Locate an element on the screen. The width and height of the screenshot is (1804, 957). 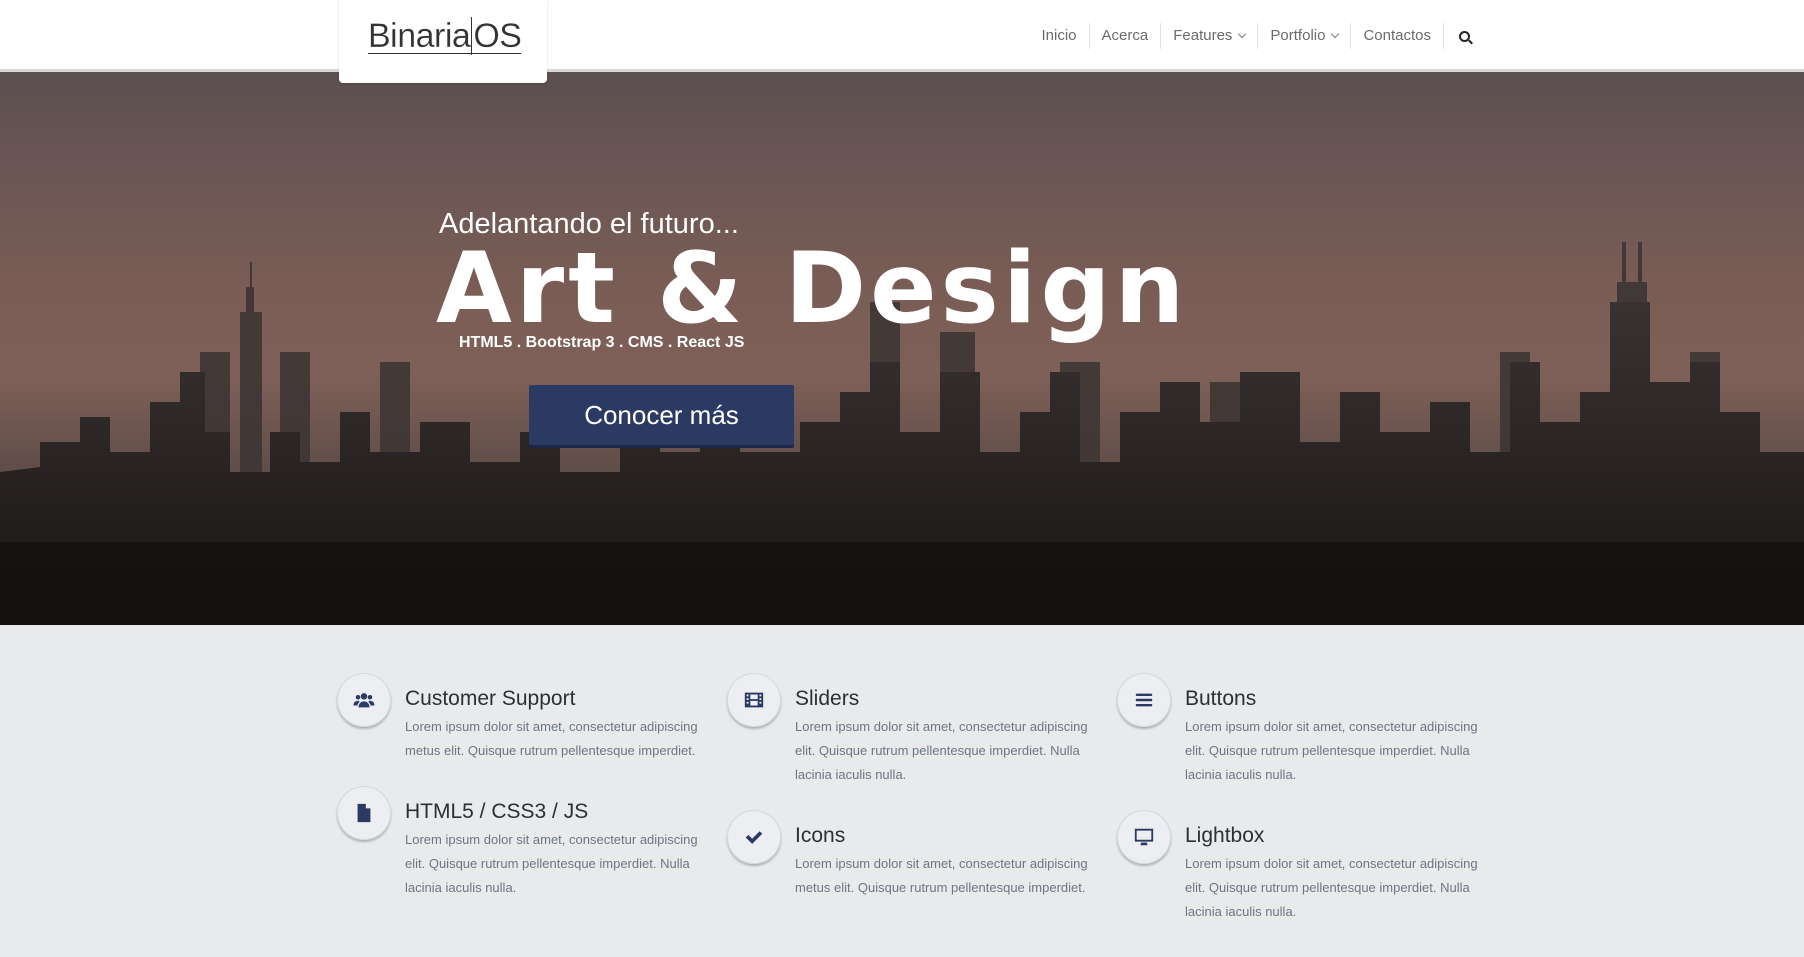
site-logo: BinariaOS is located at coordinates (445, 36).